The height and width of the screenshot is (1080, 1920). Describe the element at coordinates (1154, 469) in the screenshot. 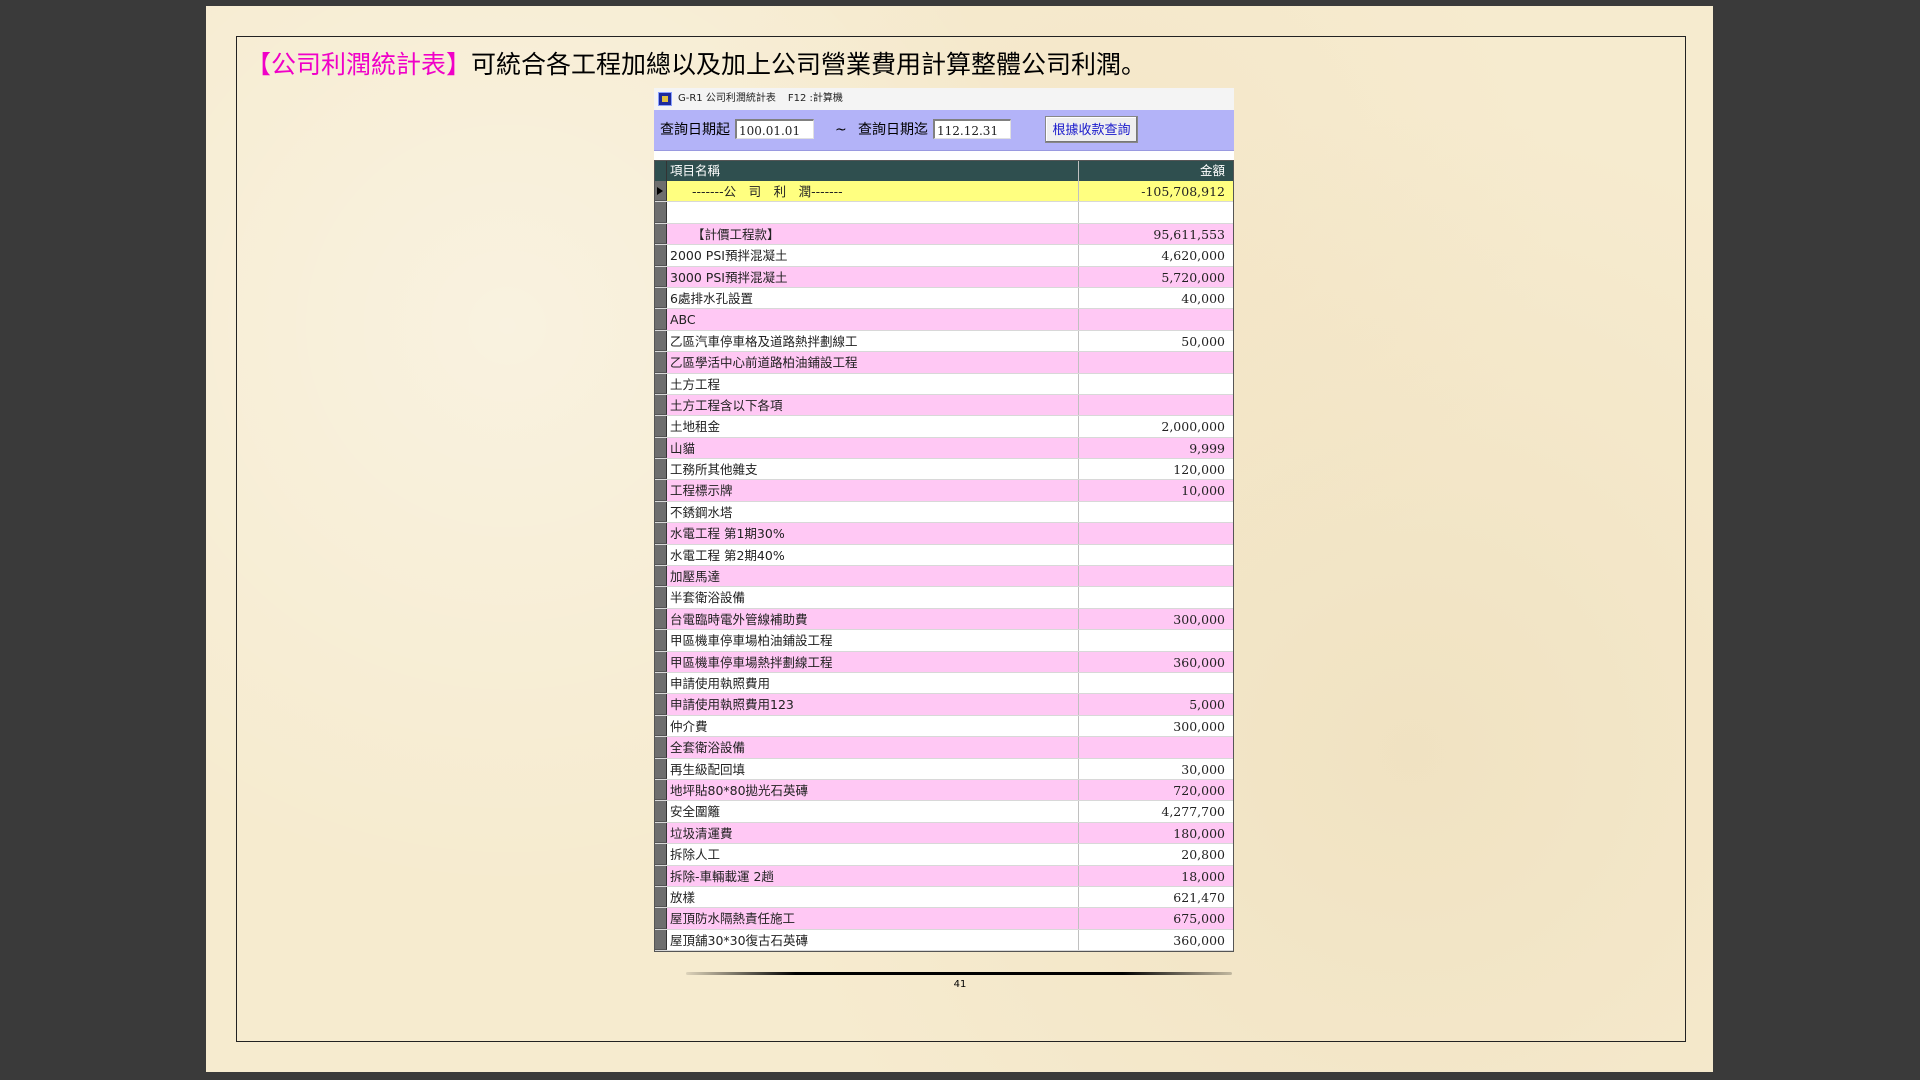

I see `amount-cell: 120,000` at that location.